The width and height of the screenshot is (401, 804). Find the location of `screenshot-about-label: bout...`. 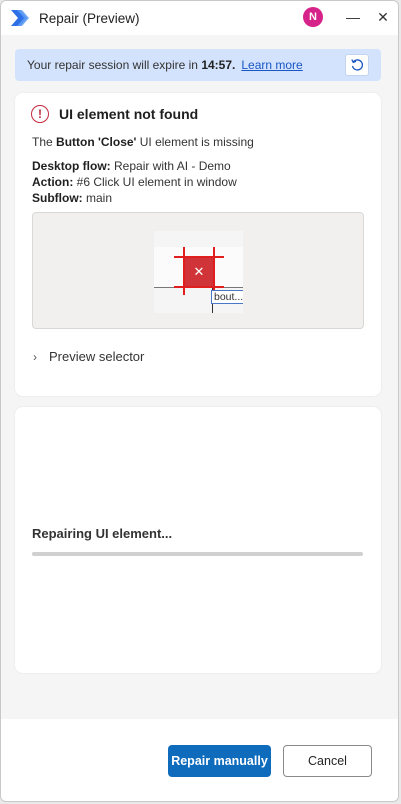

screenshot-about-label: bout... is located at coordinates (227, 297).